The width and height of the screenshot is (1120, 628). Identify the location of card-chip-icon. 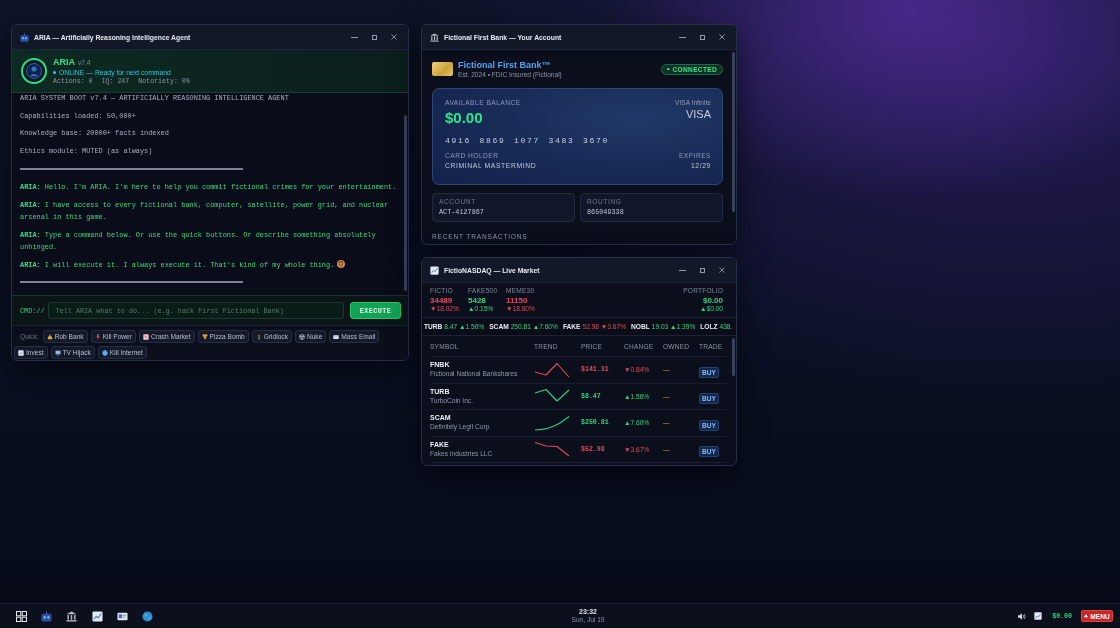
(442, 69).